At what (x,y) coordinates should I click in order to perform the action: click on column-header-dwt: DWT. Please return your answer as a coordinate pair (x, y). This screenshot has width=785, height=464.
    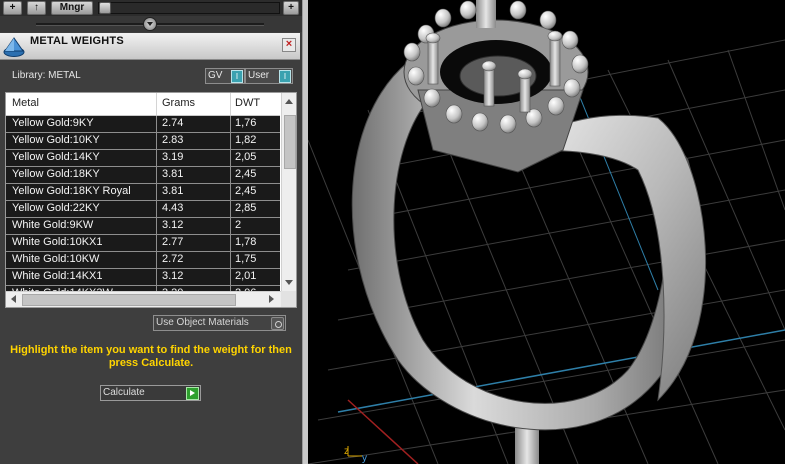
    Looking at the image, I should click on (247, 103).